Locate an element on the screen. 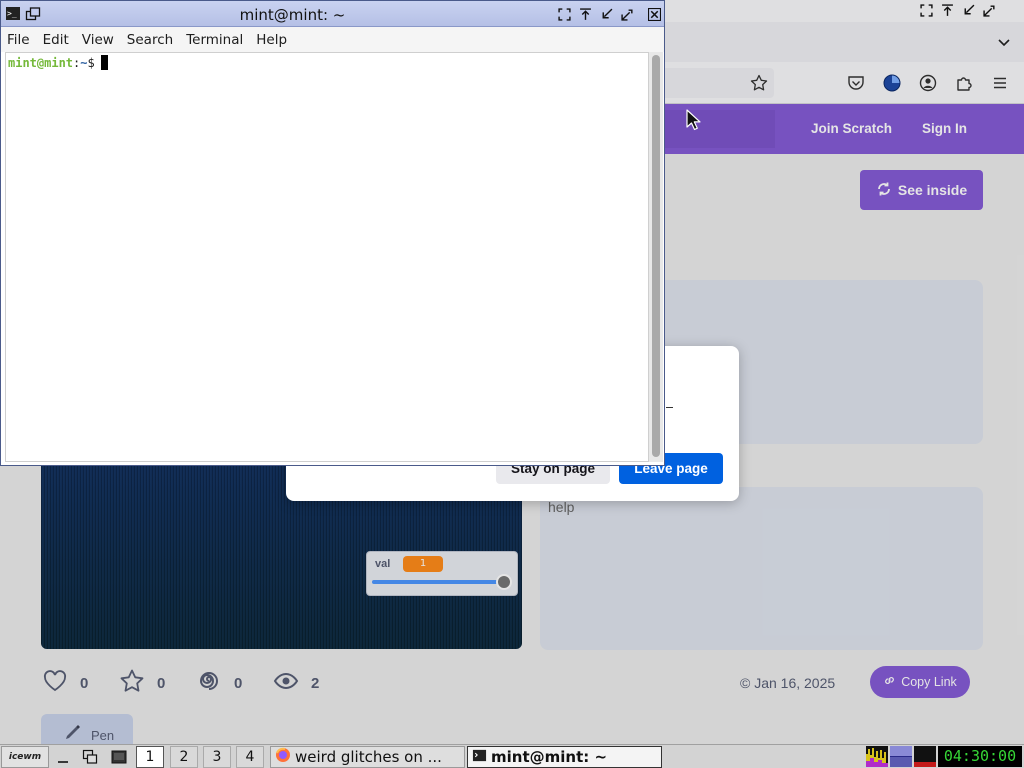 This screenshot has height=768, width=1024. window-list-icon is located at coordinates (90, 757).